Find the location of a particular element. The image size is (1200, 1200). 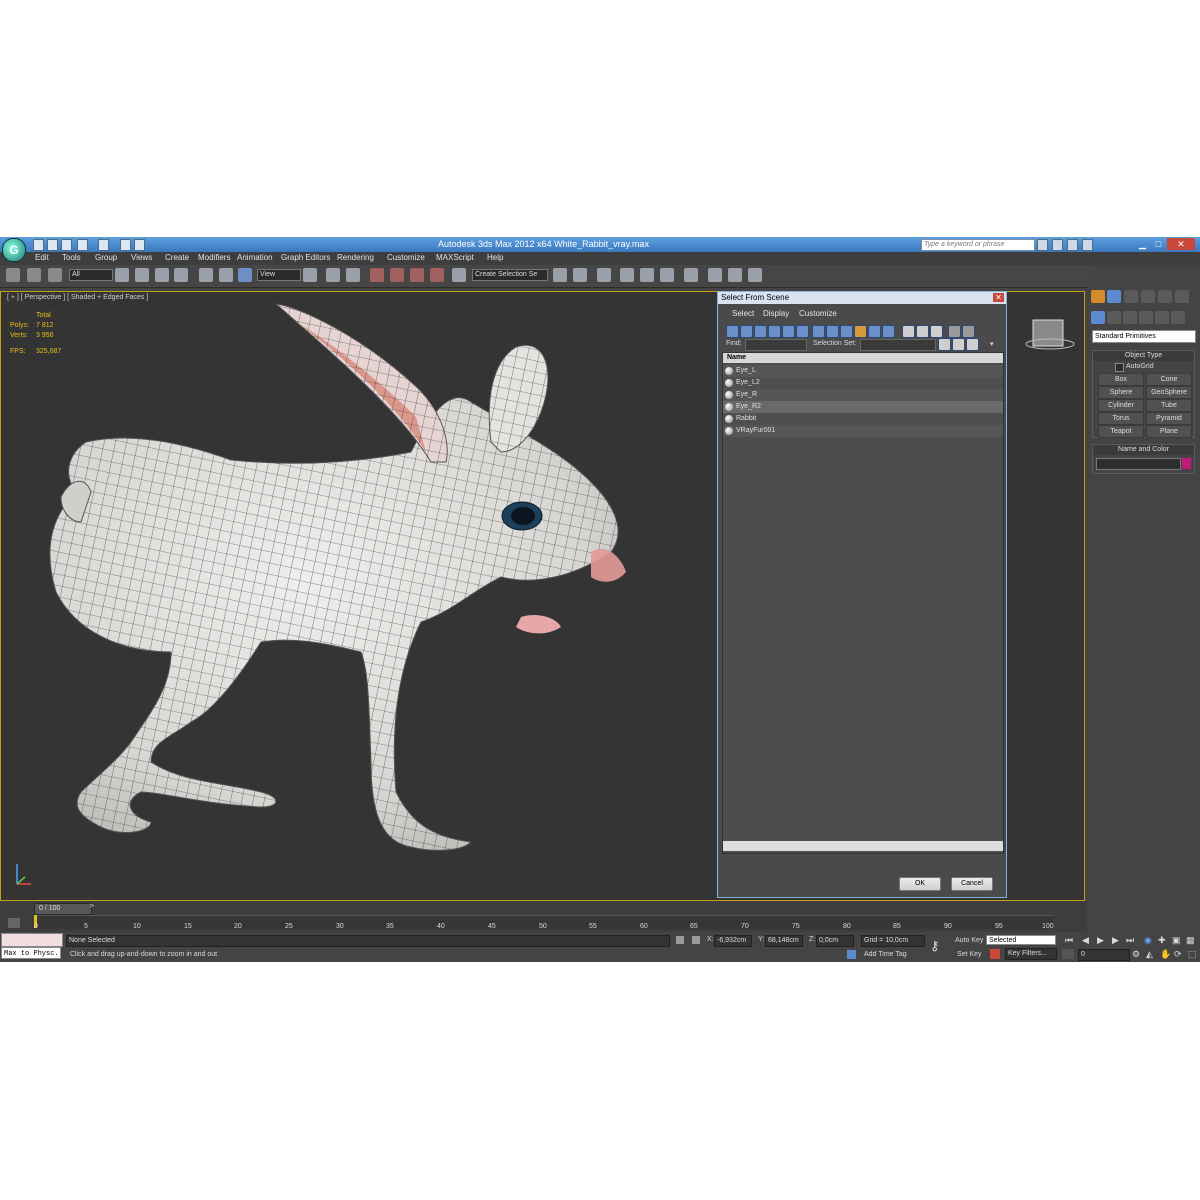

play-icon: ▶ is located at coordinates (1100, 940).